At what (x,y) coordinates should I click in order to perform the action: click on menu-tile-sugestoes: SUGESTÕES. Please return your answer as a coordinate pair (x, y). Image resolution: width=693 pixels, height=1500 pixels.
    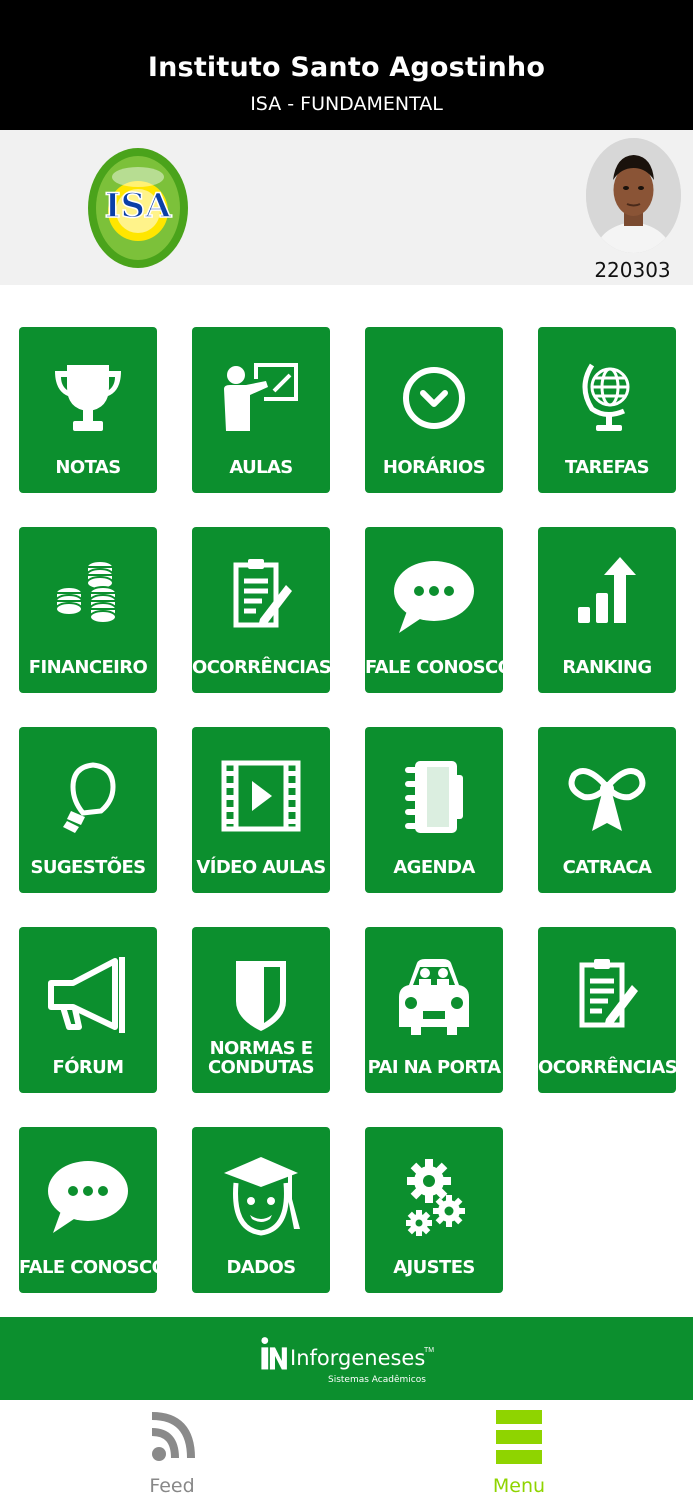
    Looking at the image, I should click on (88, 810).